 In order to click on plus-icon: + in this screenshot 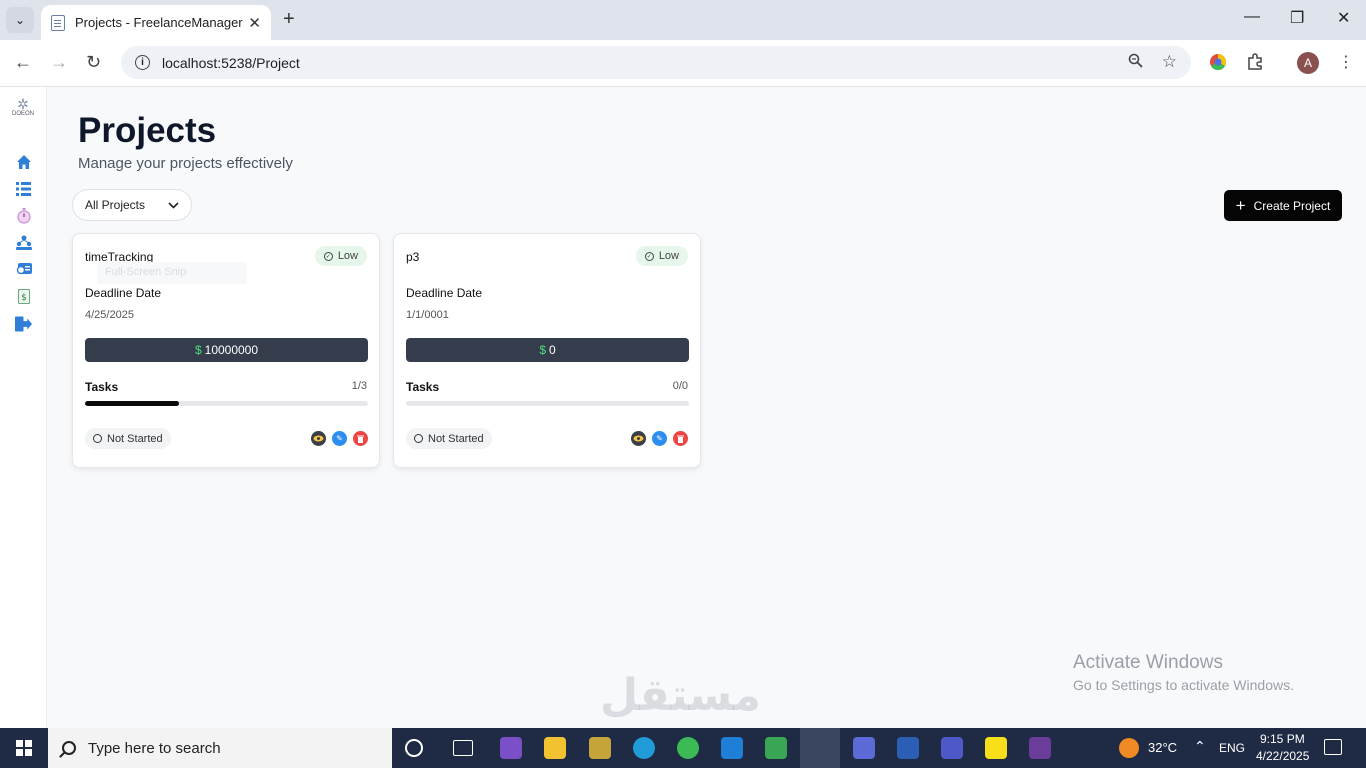, I will do `click(1240, 205)`.